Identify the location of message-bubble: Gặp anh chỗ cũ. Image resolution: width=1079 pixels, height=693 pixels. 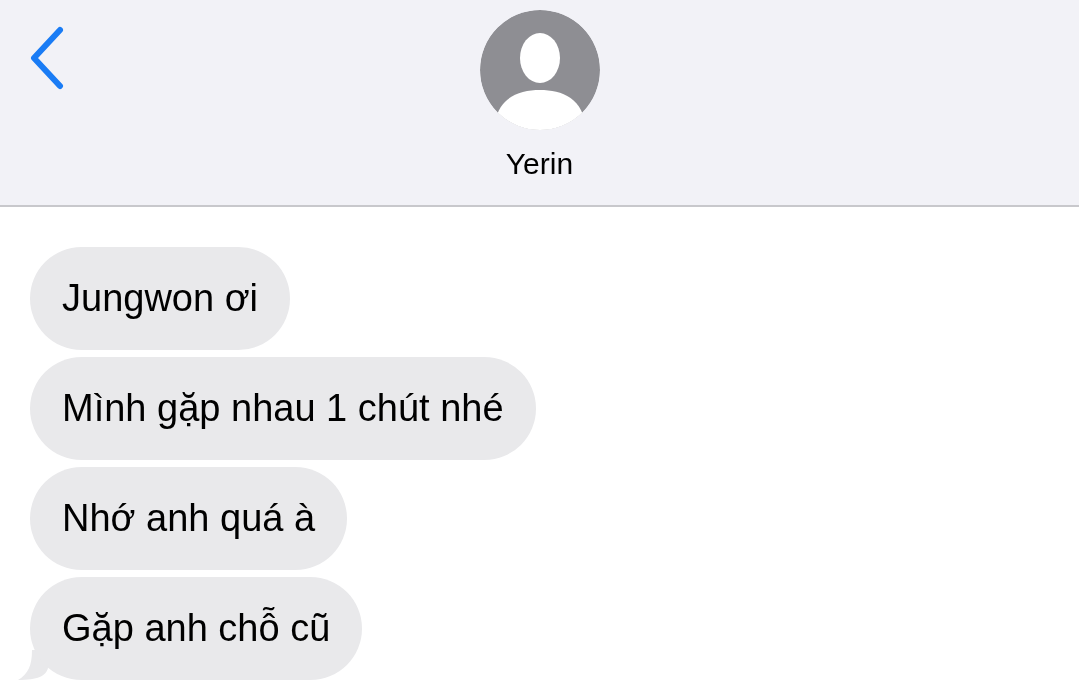
(196, 628).